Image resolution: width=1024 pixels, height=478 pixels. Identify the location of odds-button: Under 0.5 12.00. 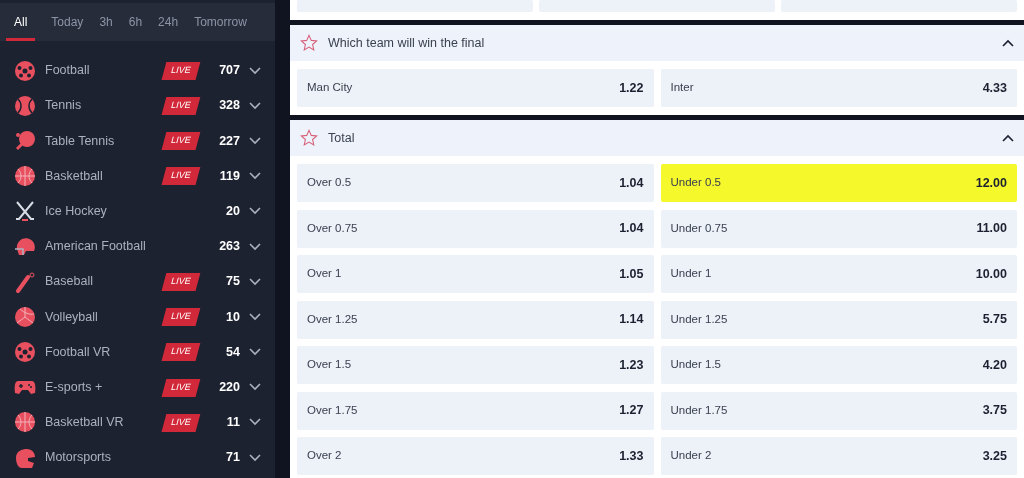
(838, 183).